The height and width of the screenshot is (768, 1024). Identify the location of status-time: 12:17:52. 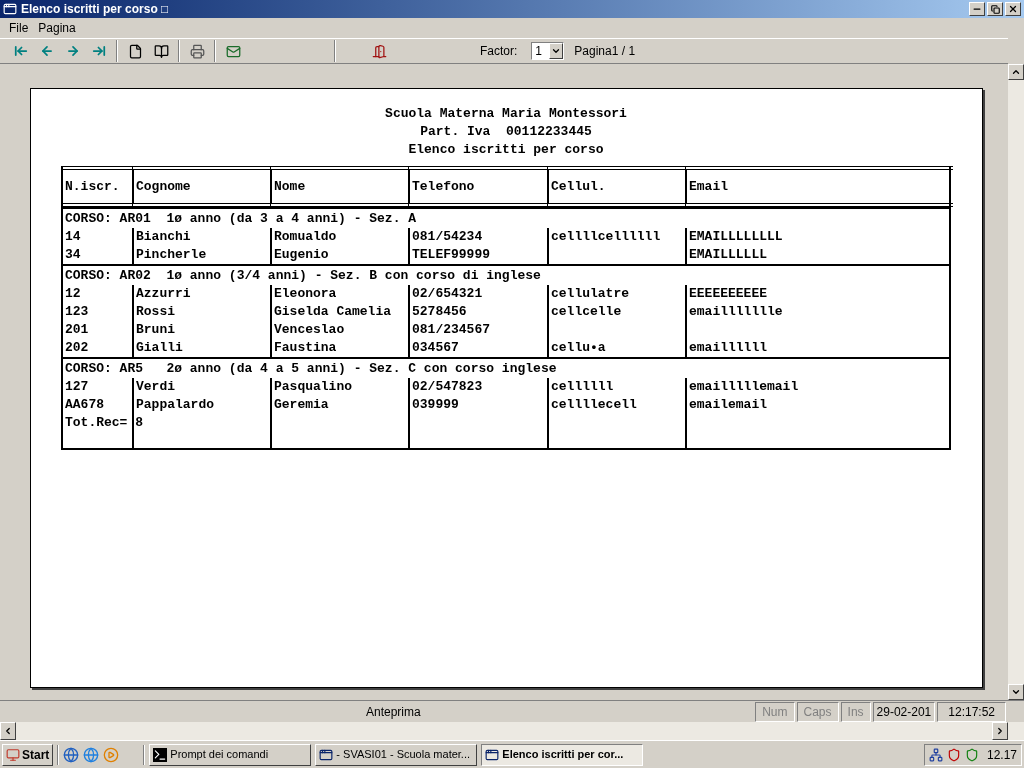
(971, 711).